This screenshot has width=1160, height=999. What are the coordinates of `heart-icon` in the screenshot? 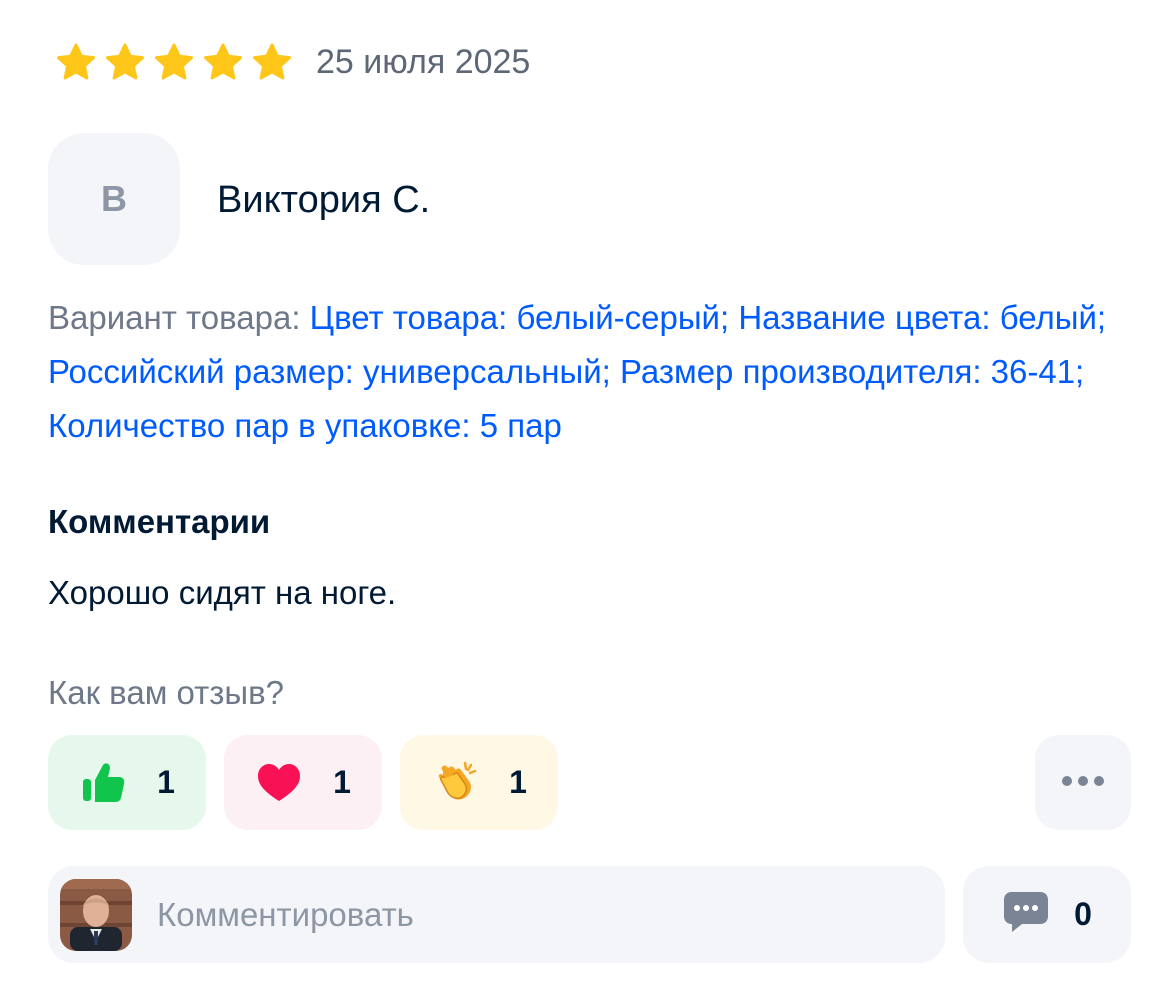 It's located at (279, 783).